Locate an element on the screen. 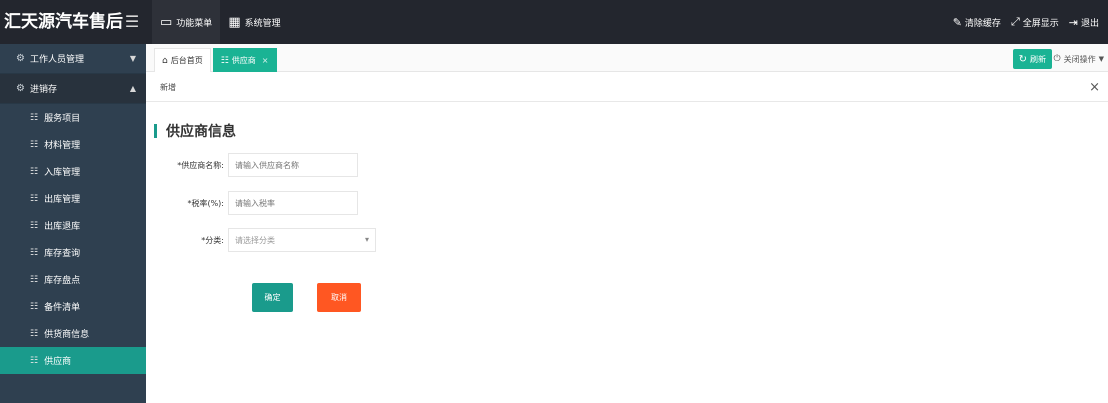 This screenshot has width=1108, height=403. close-operations-label: 关闭操作 is located at coordinates (1079, 59).